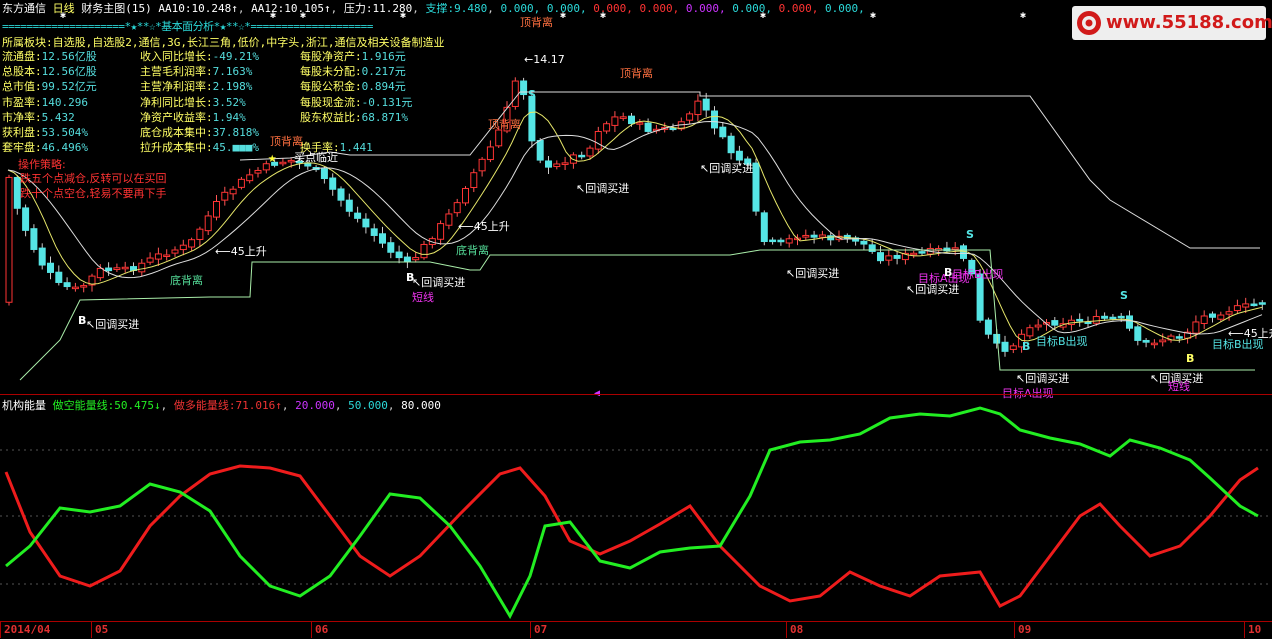 Image resolution: width=1272 pixels, height=639 pixels. I want to click on panel-divider, so click(636, 394).